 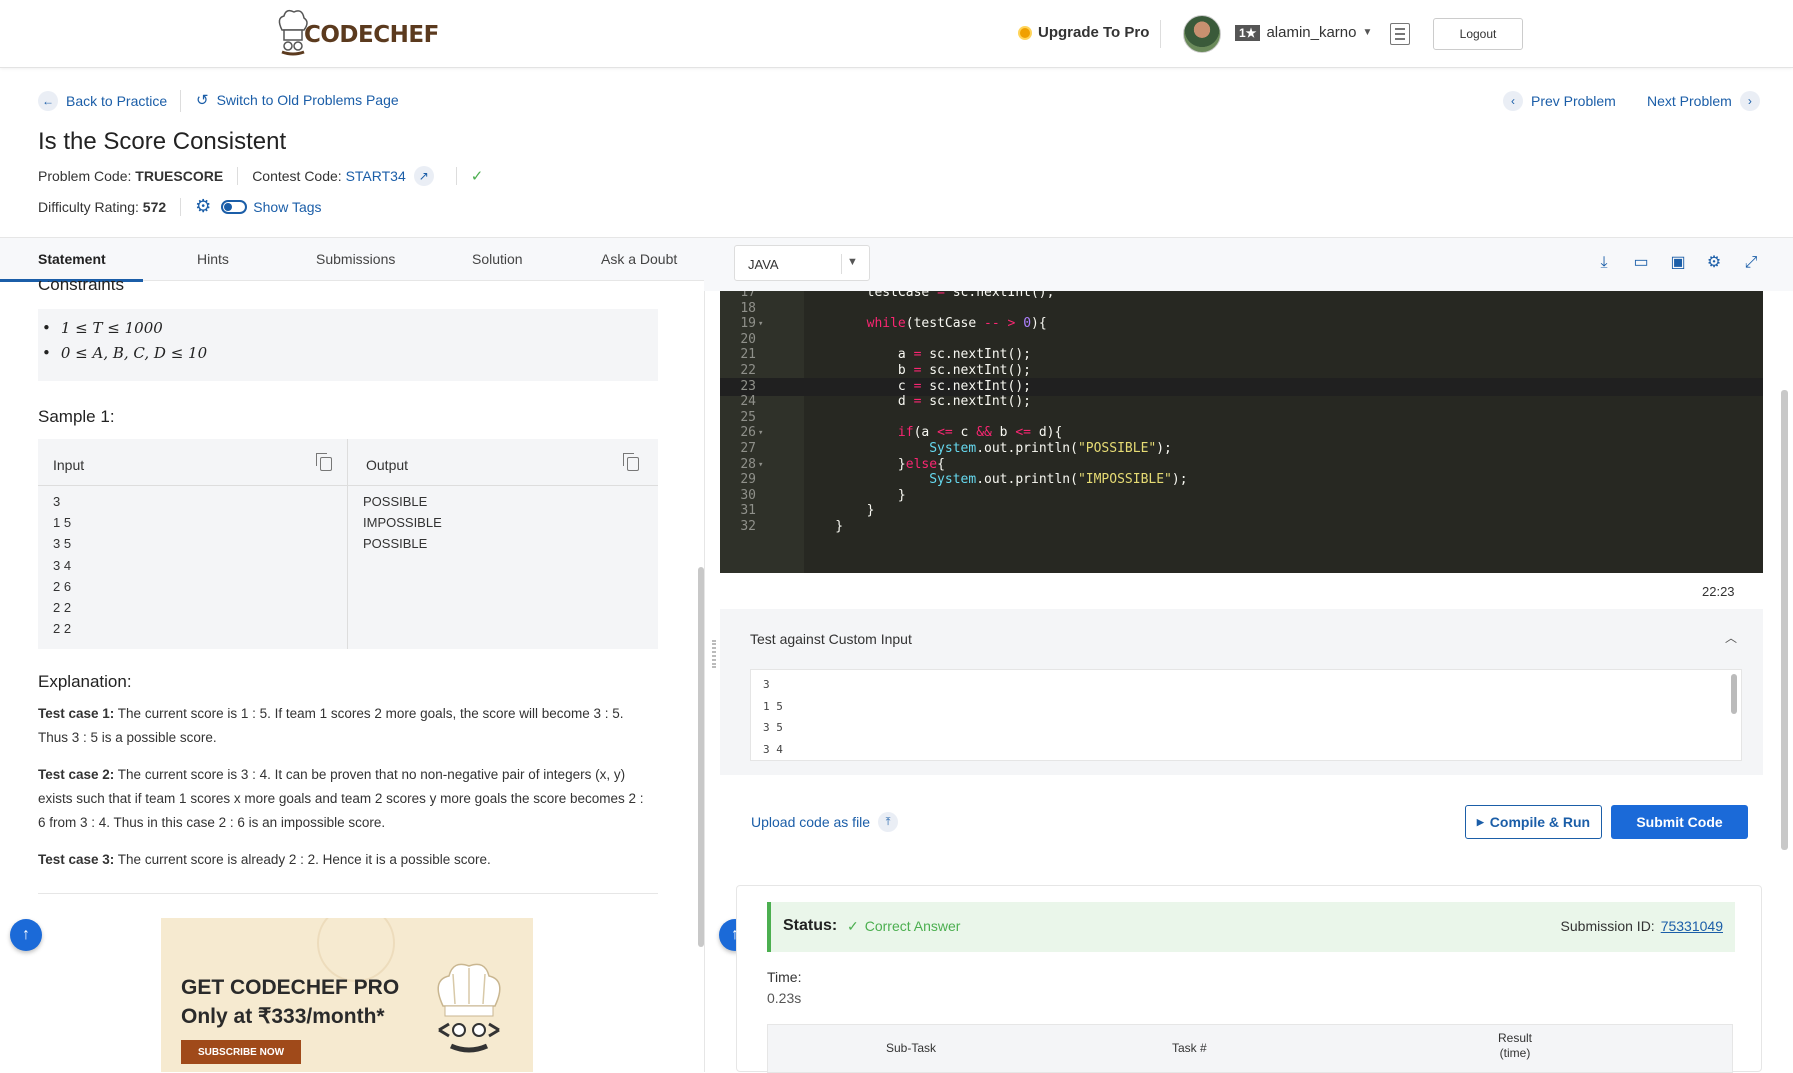 I want to click on compile-run-button: ▶ Compile & Run, so click(x=1533, y=822).